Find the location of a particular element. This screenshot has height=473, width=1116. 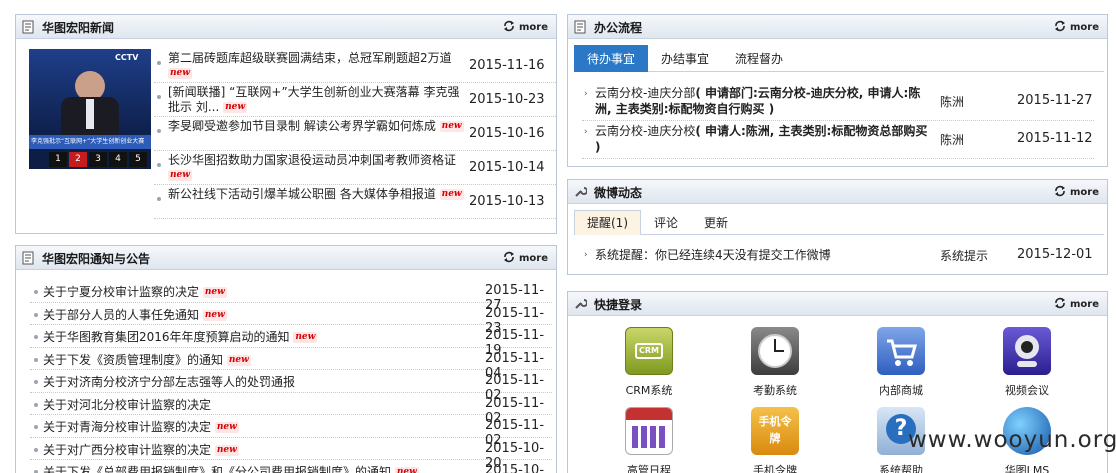

notice-item: 关于对广西分校审计监察的决定 new 2015-10-20 is located at coordinates (291, 454).